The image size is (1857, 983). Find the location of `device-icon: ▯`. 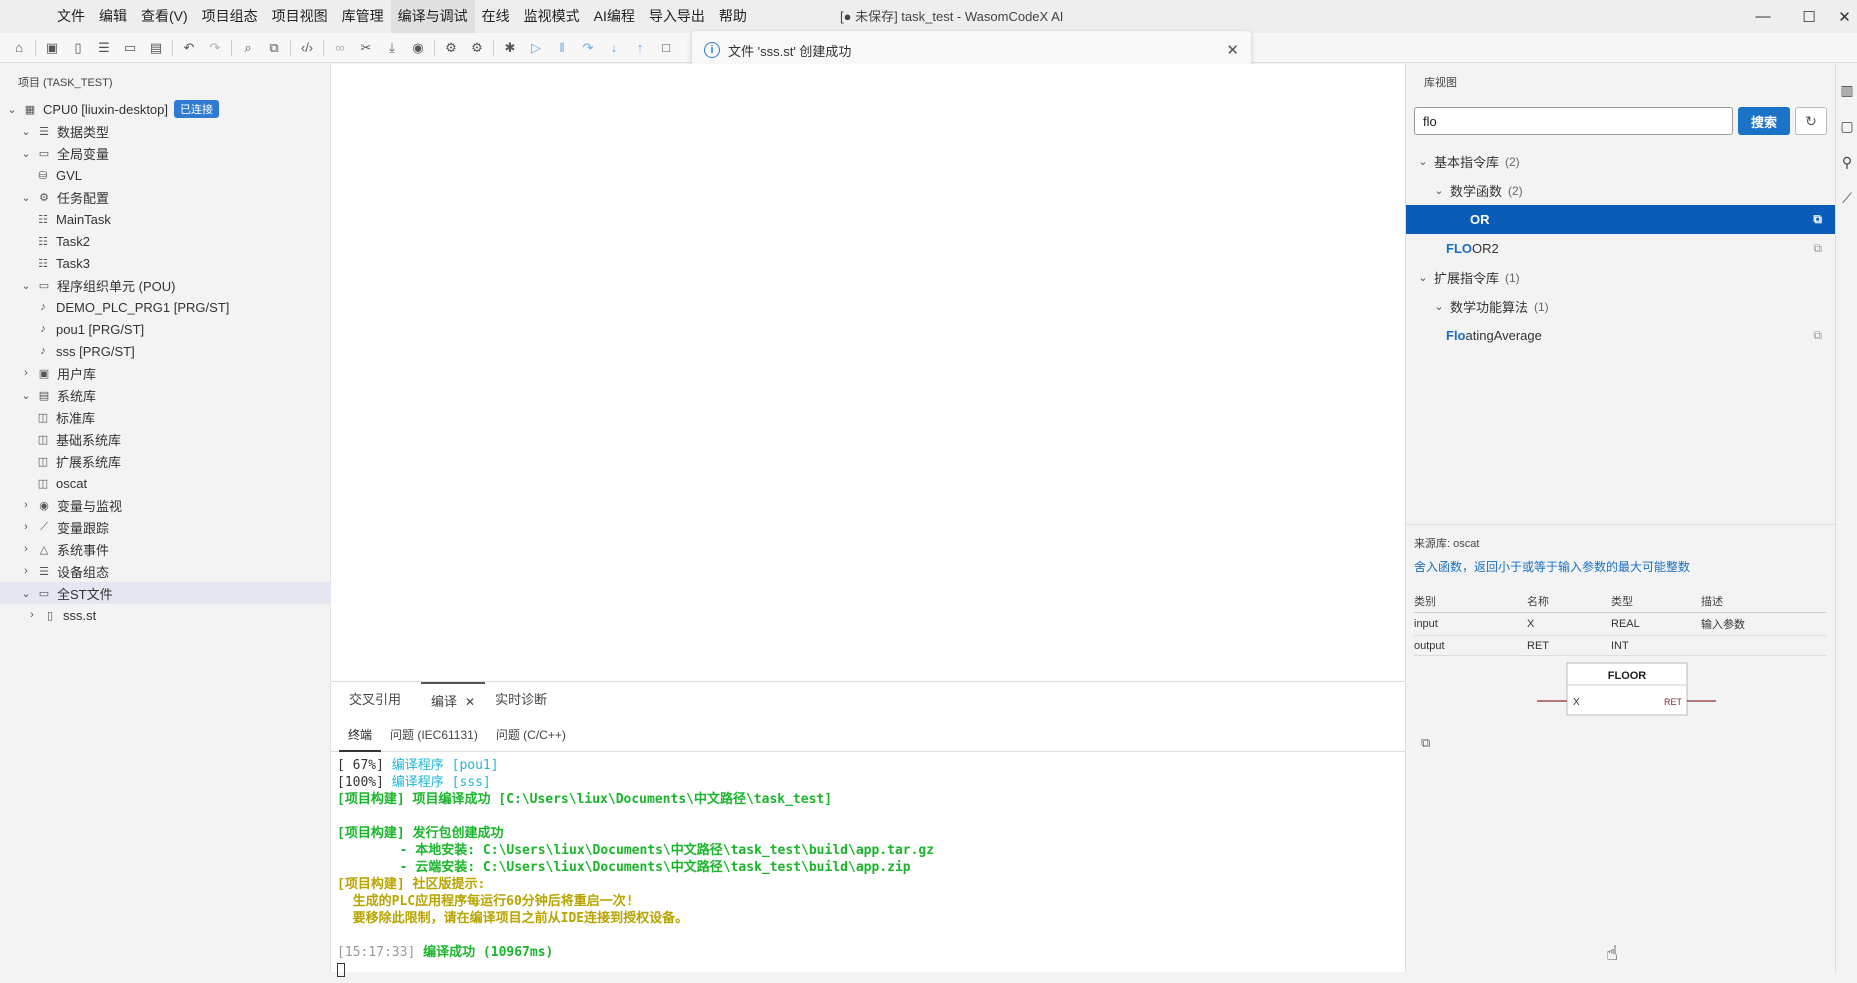

device-icon: ▯ is located at coordinates (78, 48).